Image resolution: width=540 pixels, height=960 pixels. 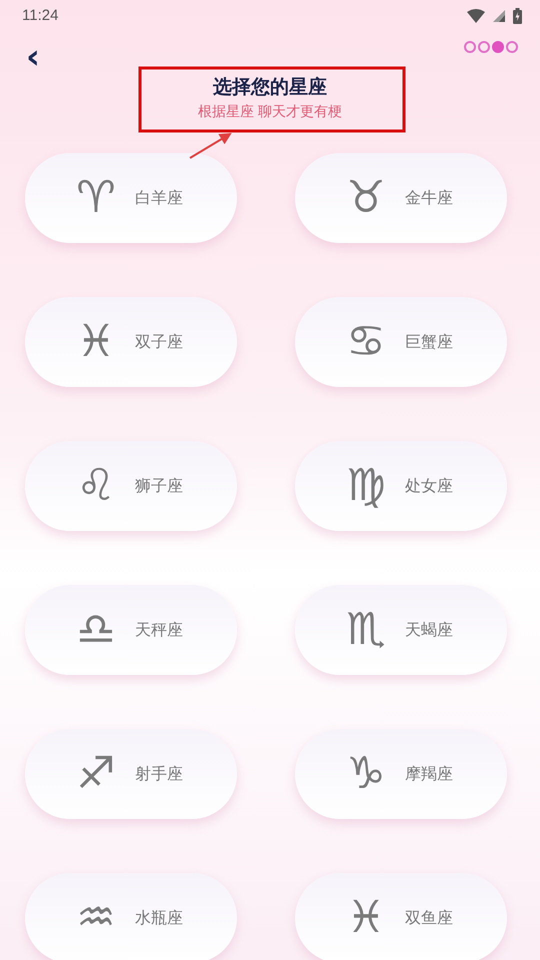 I want to click on zodiac-button: ♒ 水瓶座, so click(x=131, y=916).